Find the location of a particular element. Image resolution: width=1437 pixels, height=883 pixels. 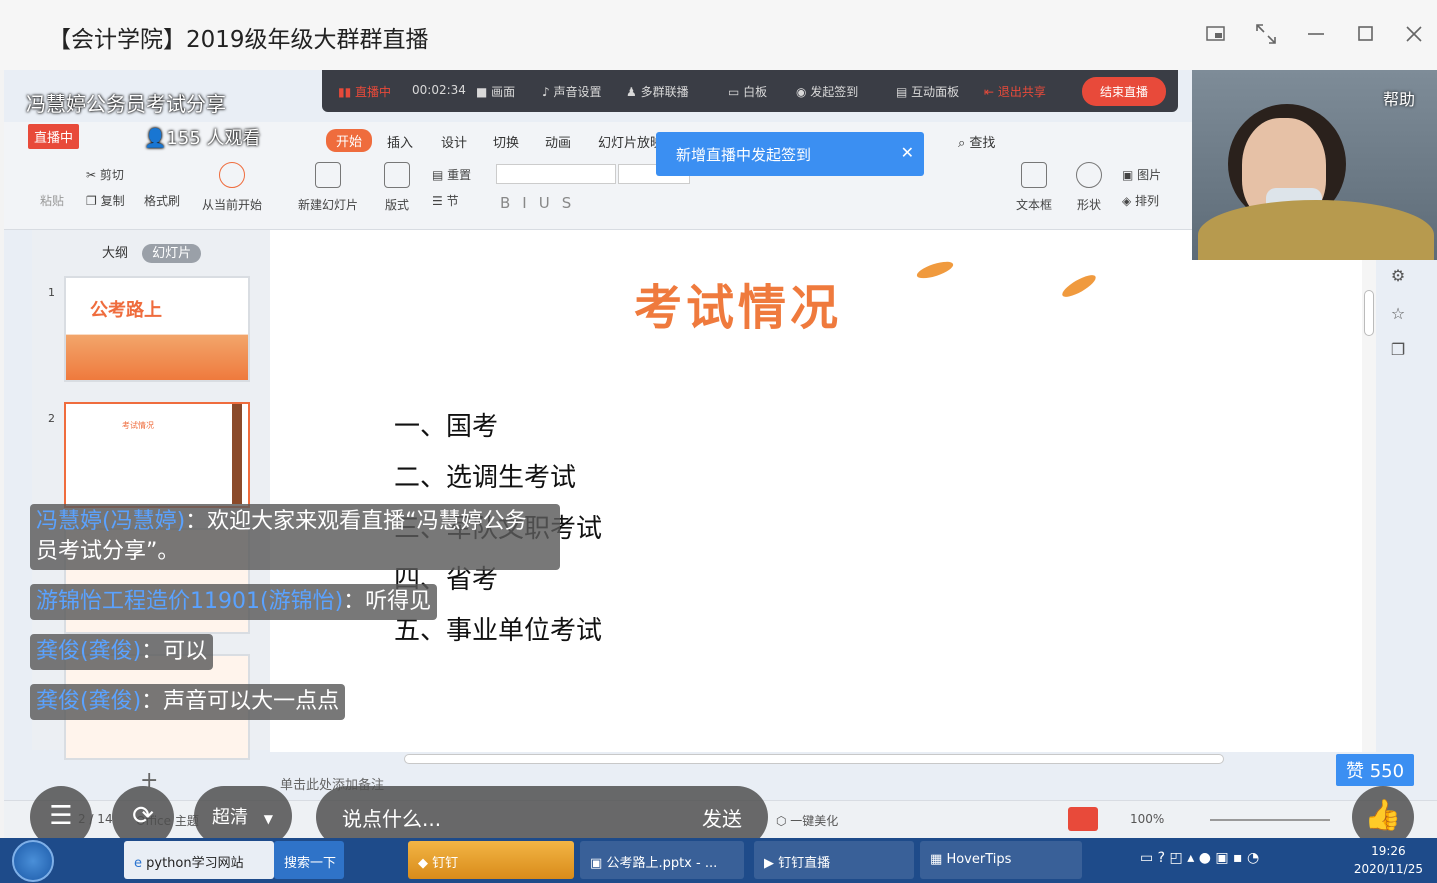

shape-button: 形状 is located at coordinates (1089, 187).